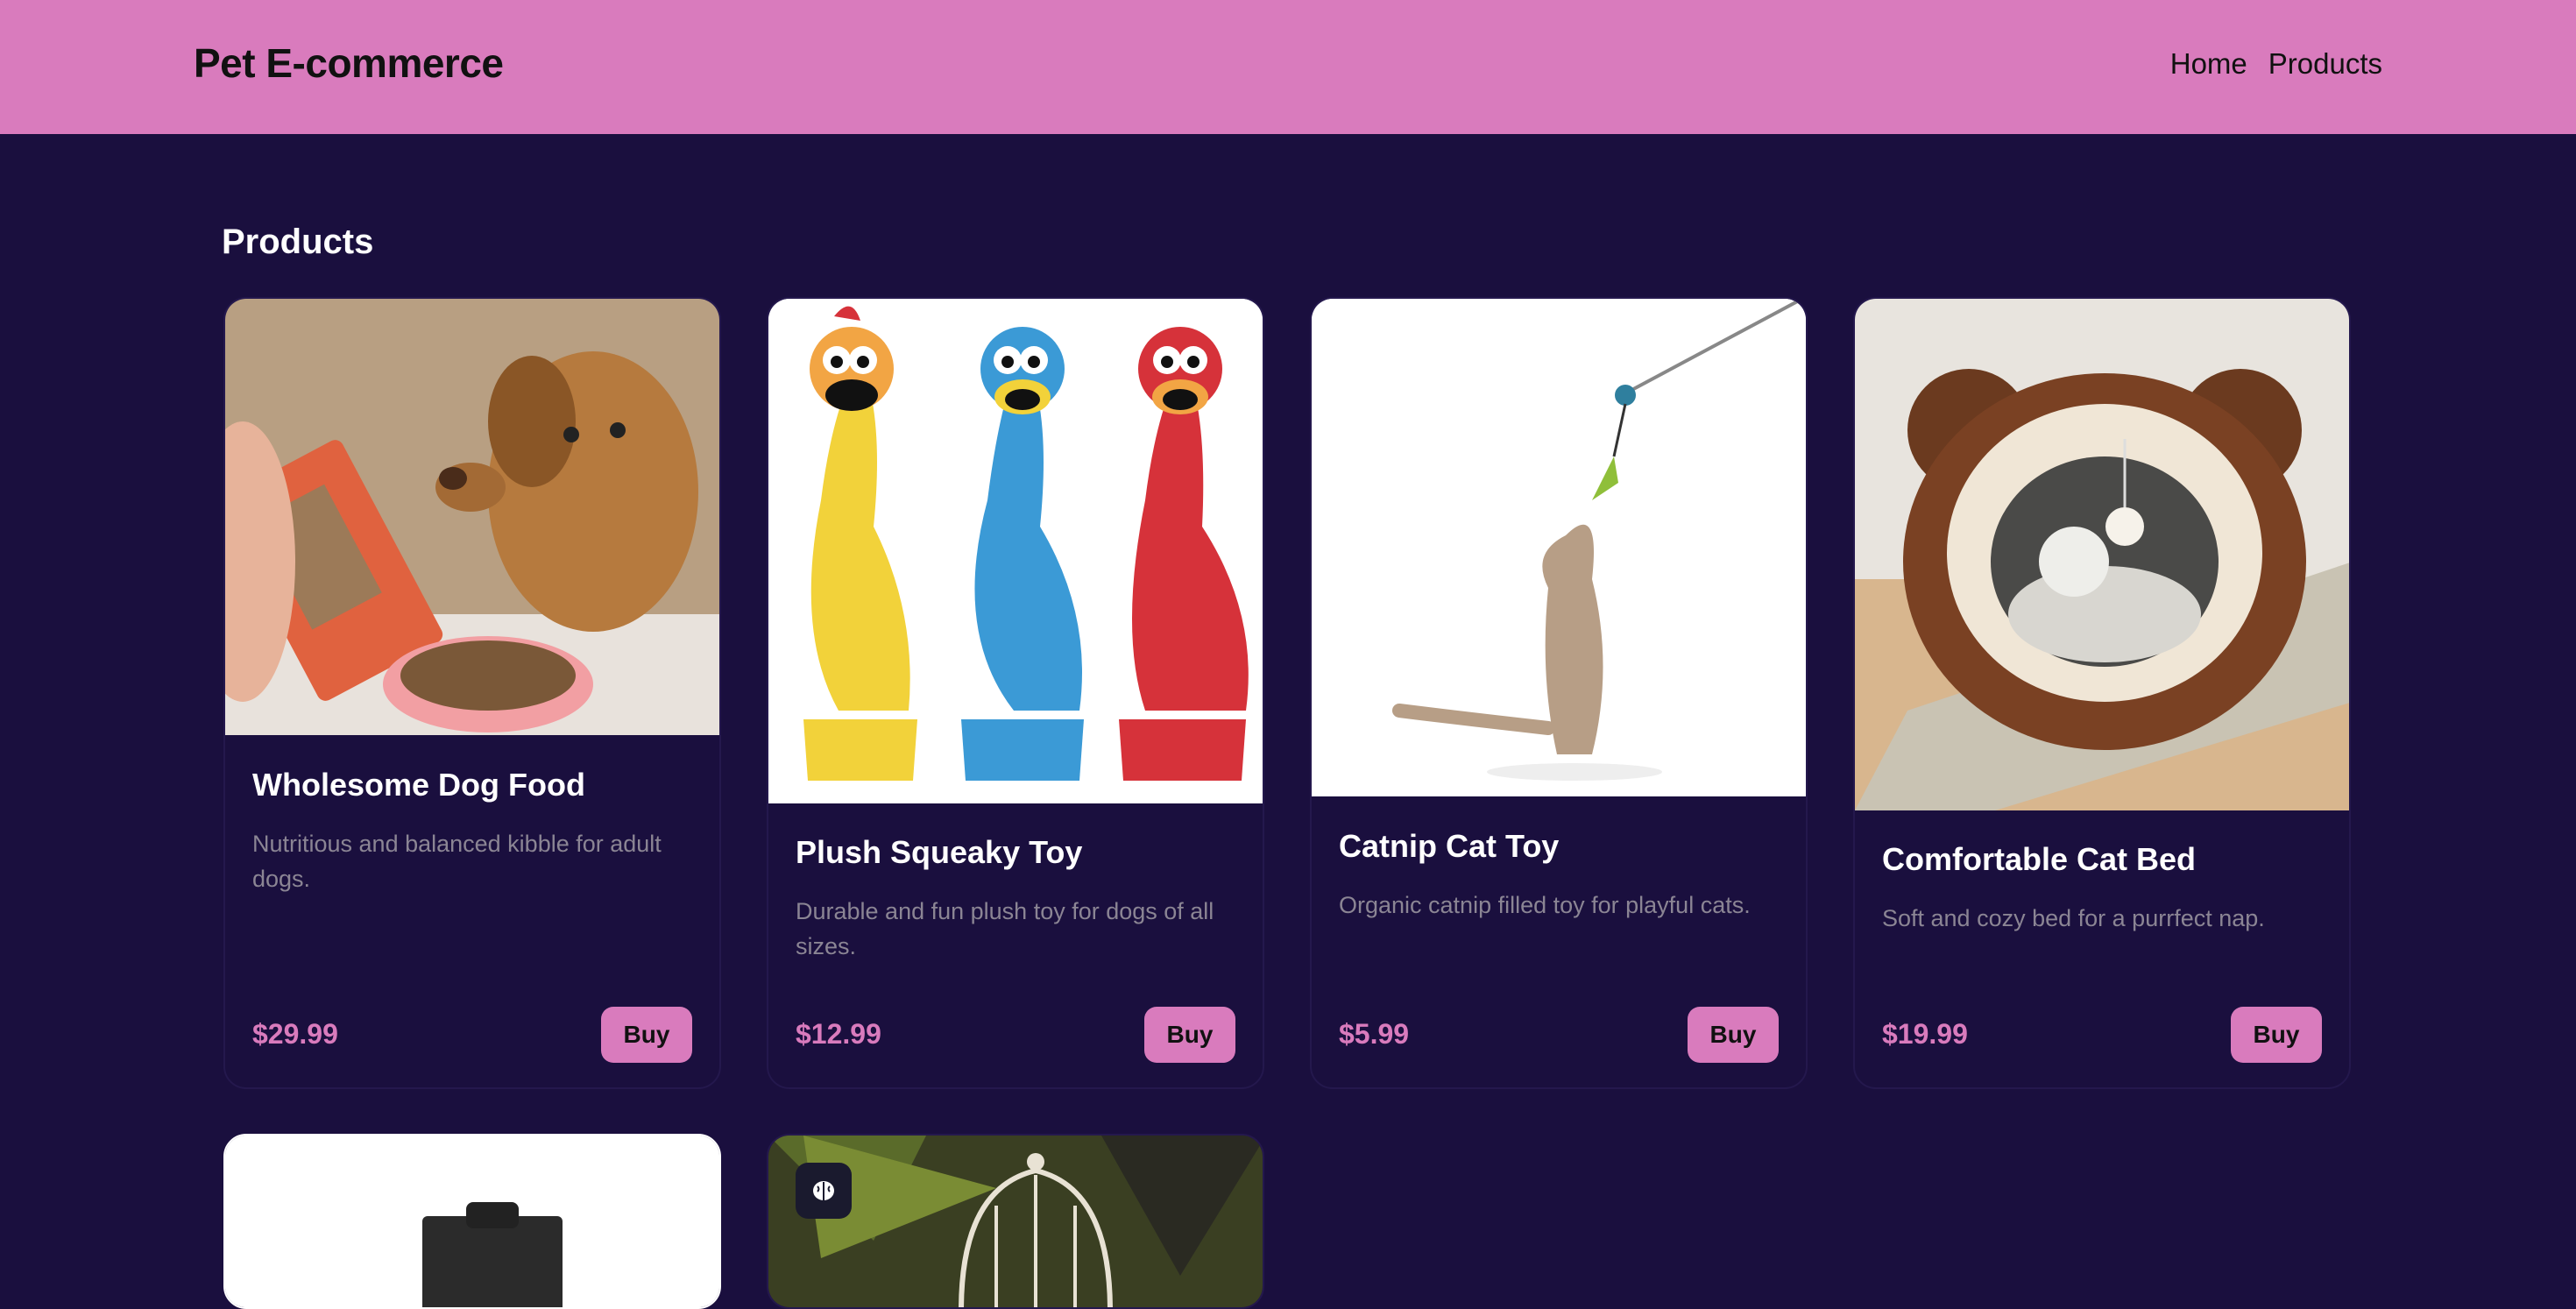  I want to click on product-title: Wholesome Dog Food, so click(418, 785).